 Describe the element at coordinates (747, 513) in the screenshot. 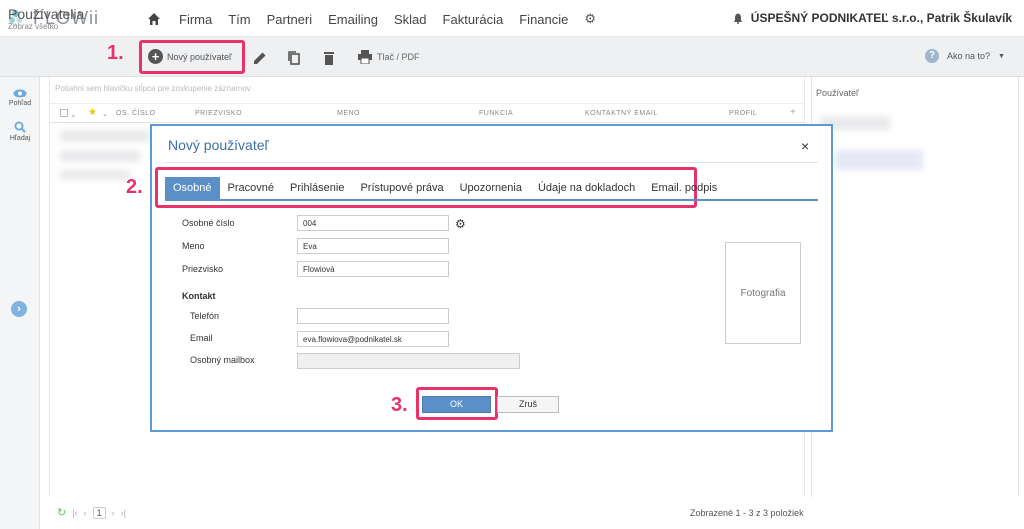

I see `item-count: Zobrazené 1 - 3 z 3 položiek` at that location.